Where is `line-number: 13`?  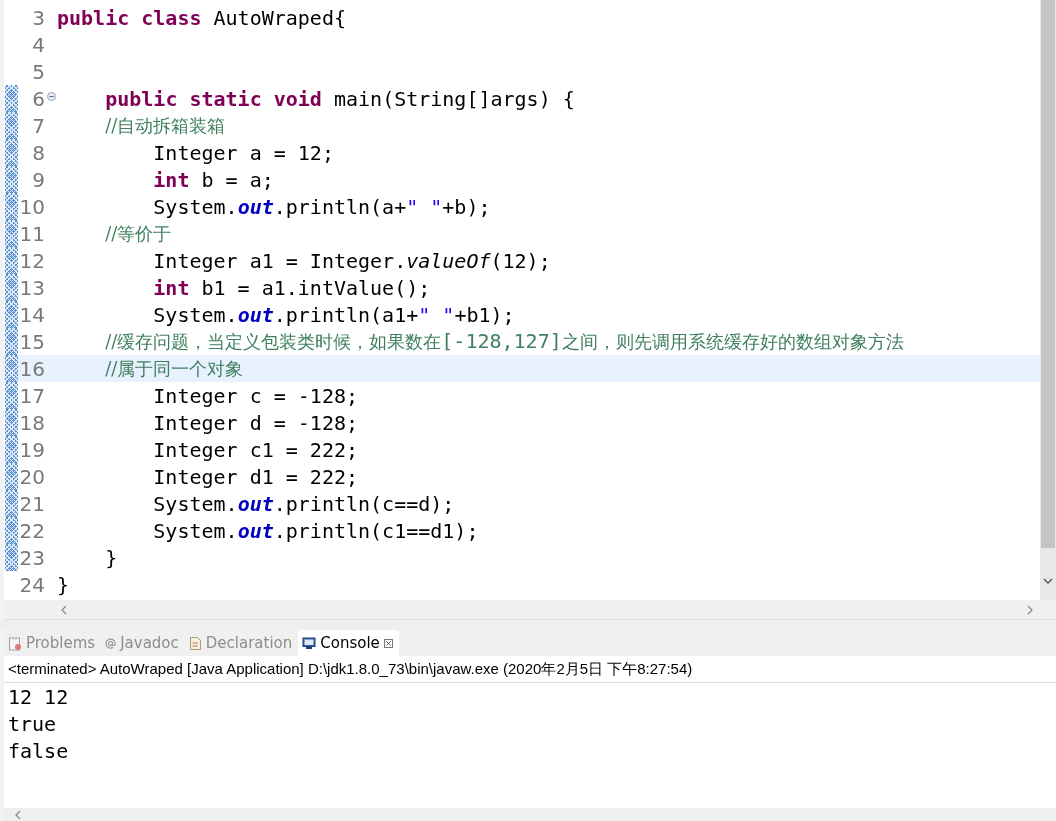
line-number: 13 is located at coordinates (31, 287).